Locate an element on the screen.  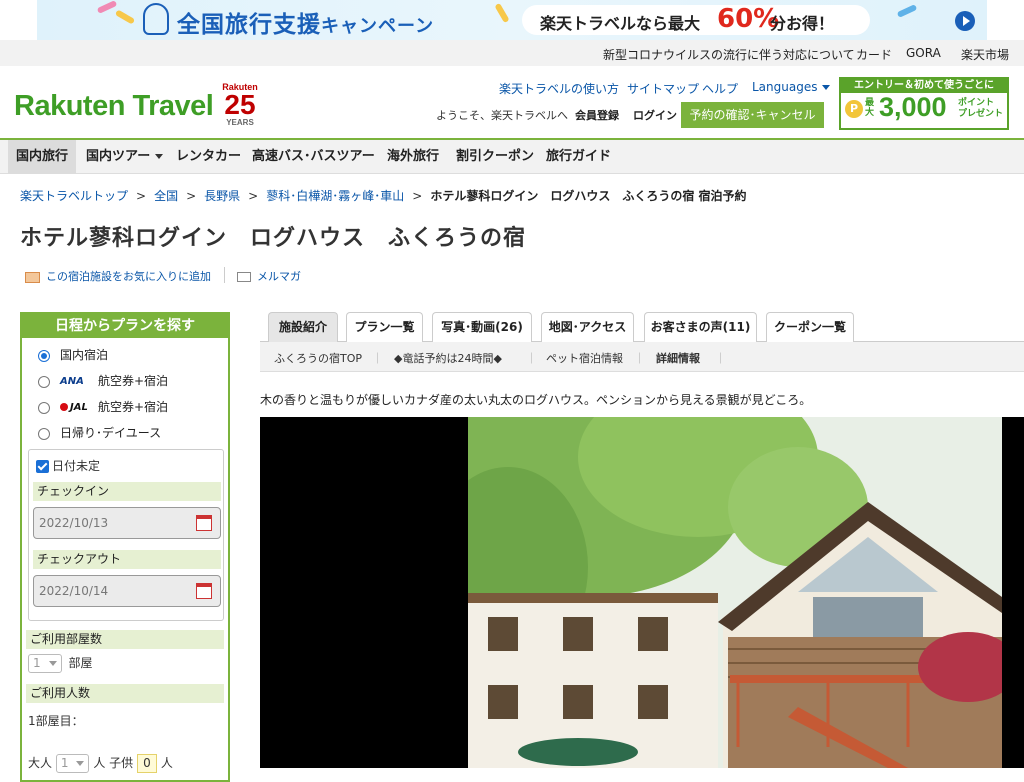
languages-dropdown: Languages is located at coordinates (791, 87).